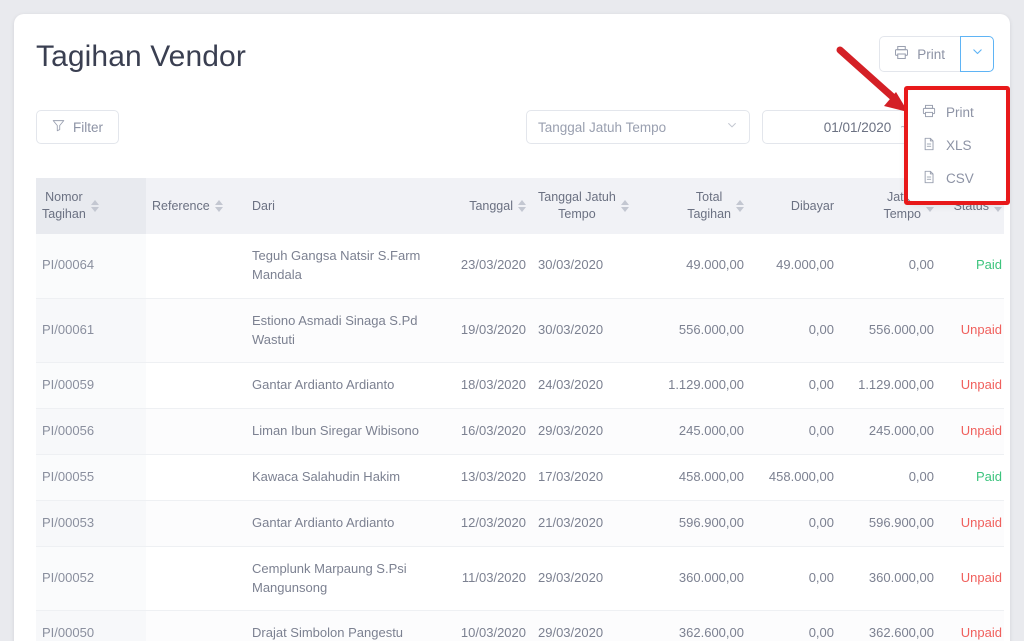  I want to click on print-button-label: Print, so click(931, 54).